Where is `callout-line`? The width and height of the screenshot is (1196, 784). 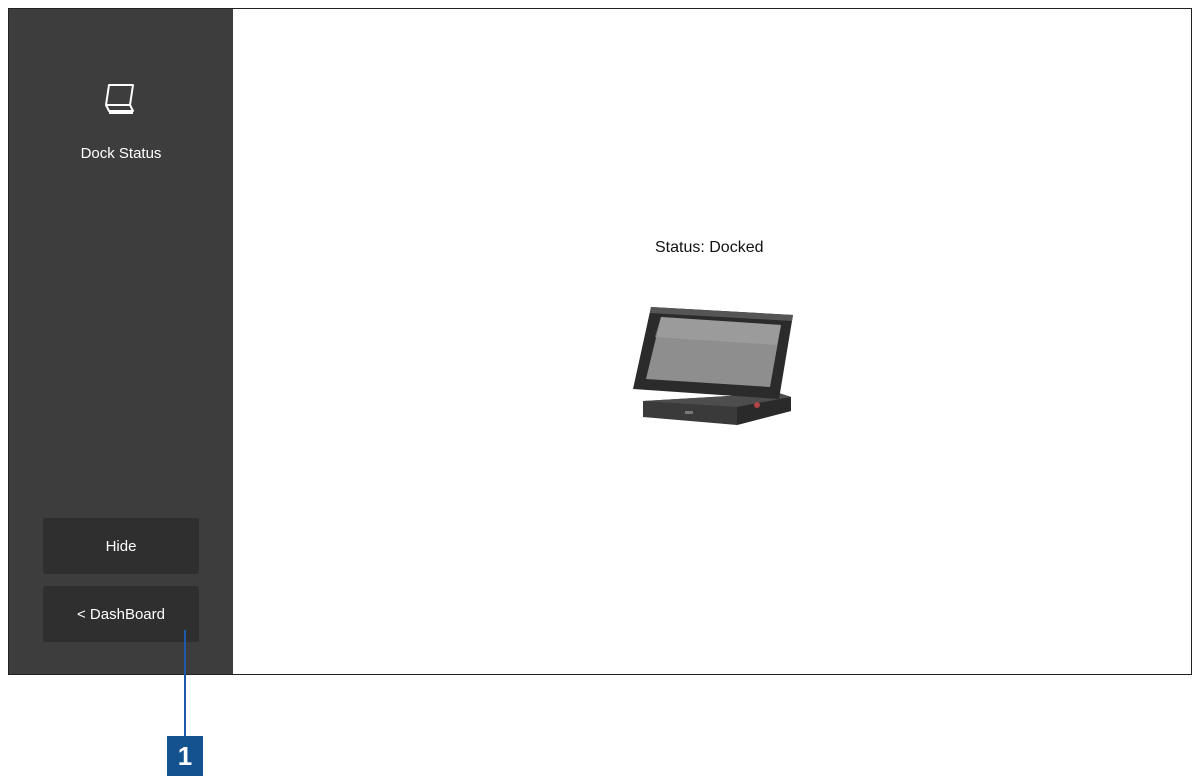 callout-line is located at coordinates (185, 683).